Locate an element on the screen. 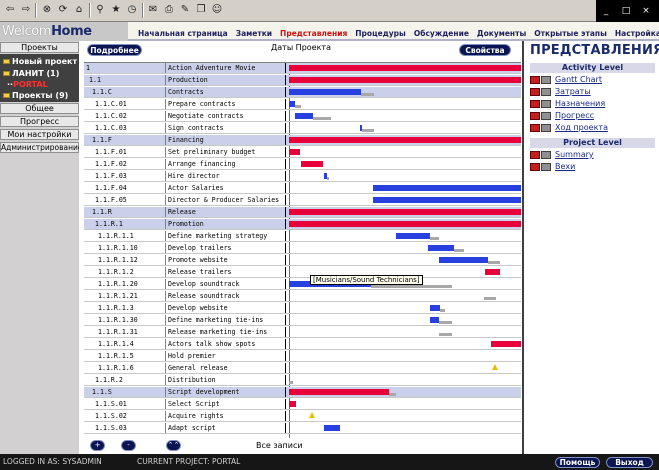 This screenshot has height=470, width=659. nav-item-4: Обсуждение is located at coordinates (441, 33).